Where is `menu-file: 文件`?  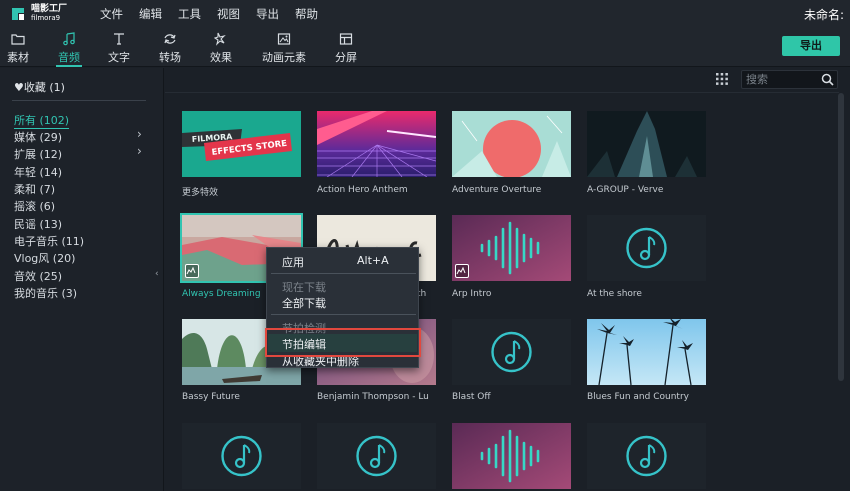 menu-file: 文件 is located at coordinates (111, 14).